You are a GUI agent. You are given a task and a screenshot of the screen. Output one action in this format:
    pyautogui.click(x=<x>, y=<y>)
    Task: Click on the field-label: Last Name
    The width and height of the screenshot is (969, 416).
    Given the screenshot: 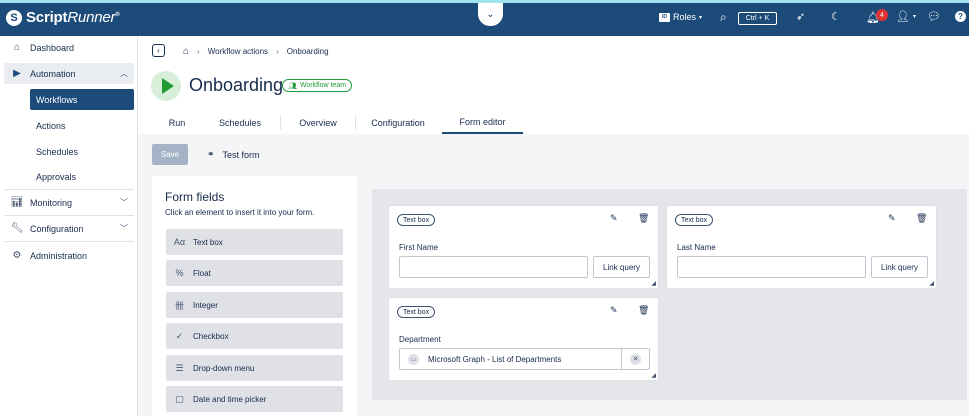 What is the action you would take?
    pyautogui.click(x=696, y=247)
    